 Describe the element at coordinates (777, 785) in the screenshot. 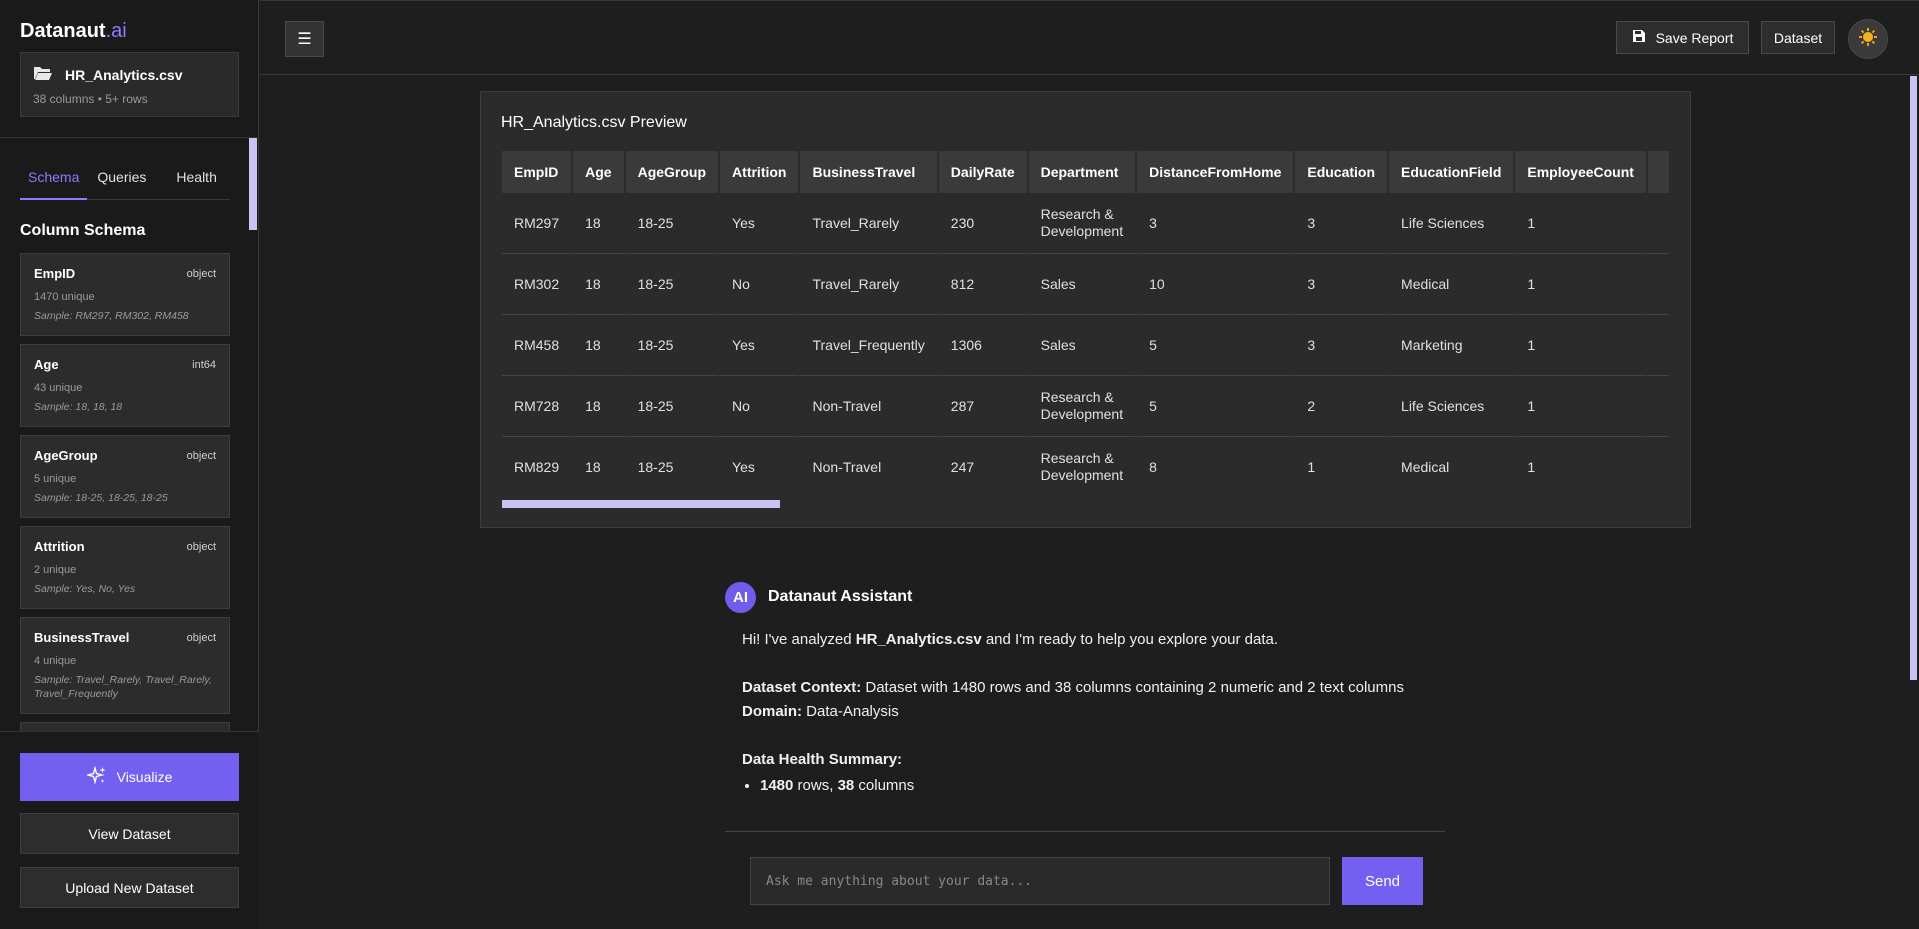

I see `rows-count: 1480` at that location.